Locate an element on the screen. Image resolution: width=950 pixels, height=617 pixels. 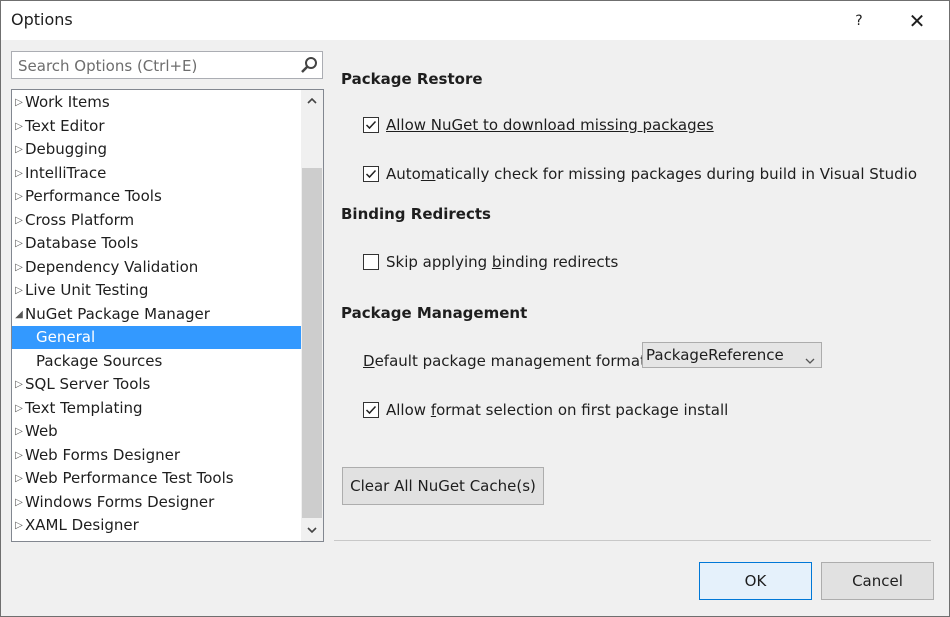
ok-button: OK is located at coordinates (755, 581).